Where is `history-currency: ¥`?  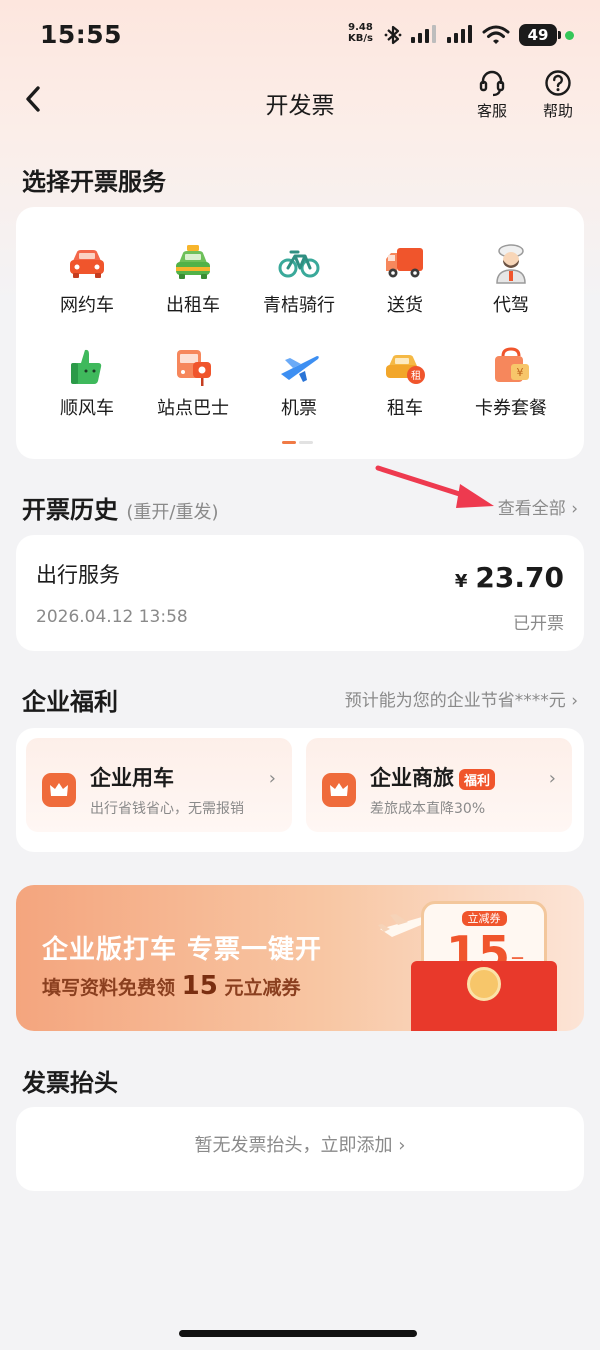 history-currency: ¥ is located at coordinates (461, 581).